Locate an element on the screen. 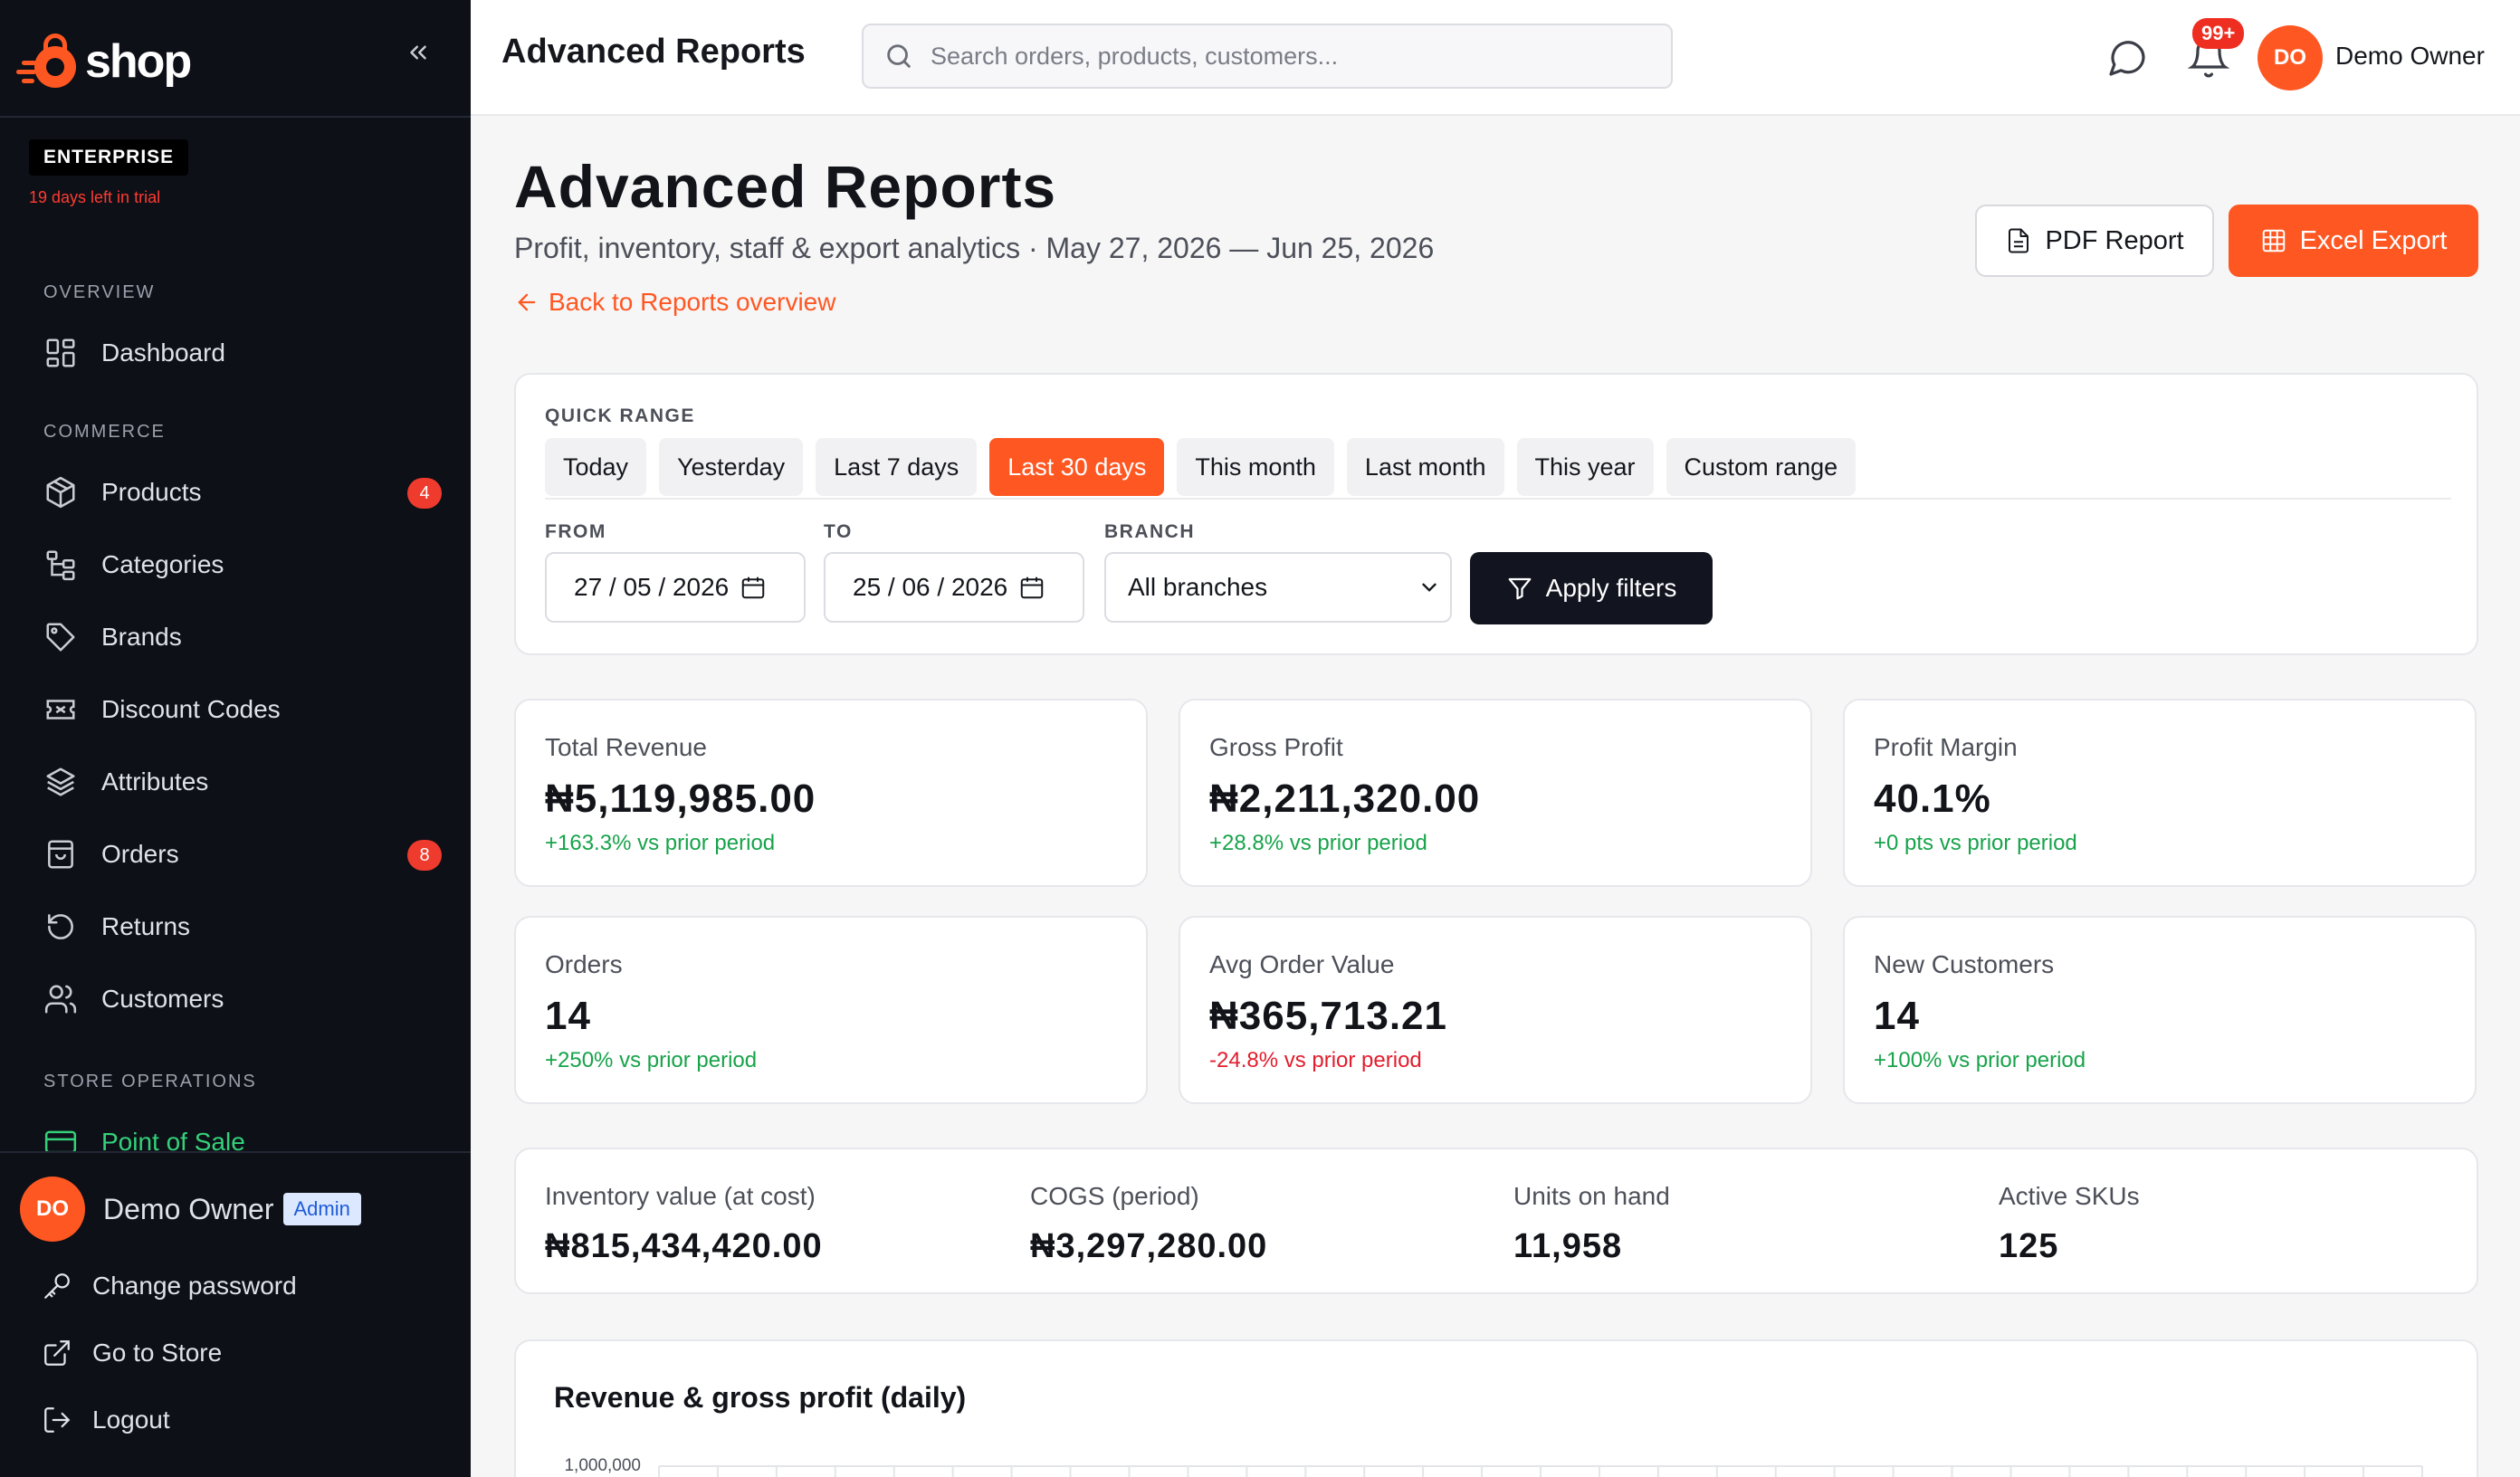 Image resolution: width=2520 pixels, height=1477 pixels. user-name: Demo Owner is located at coordinates (188, 1208).